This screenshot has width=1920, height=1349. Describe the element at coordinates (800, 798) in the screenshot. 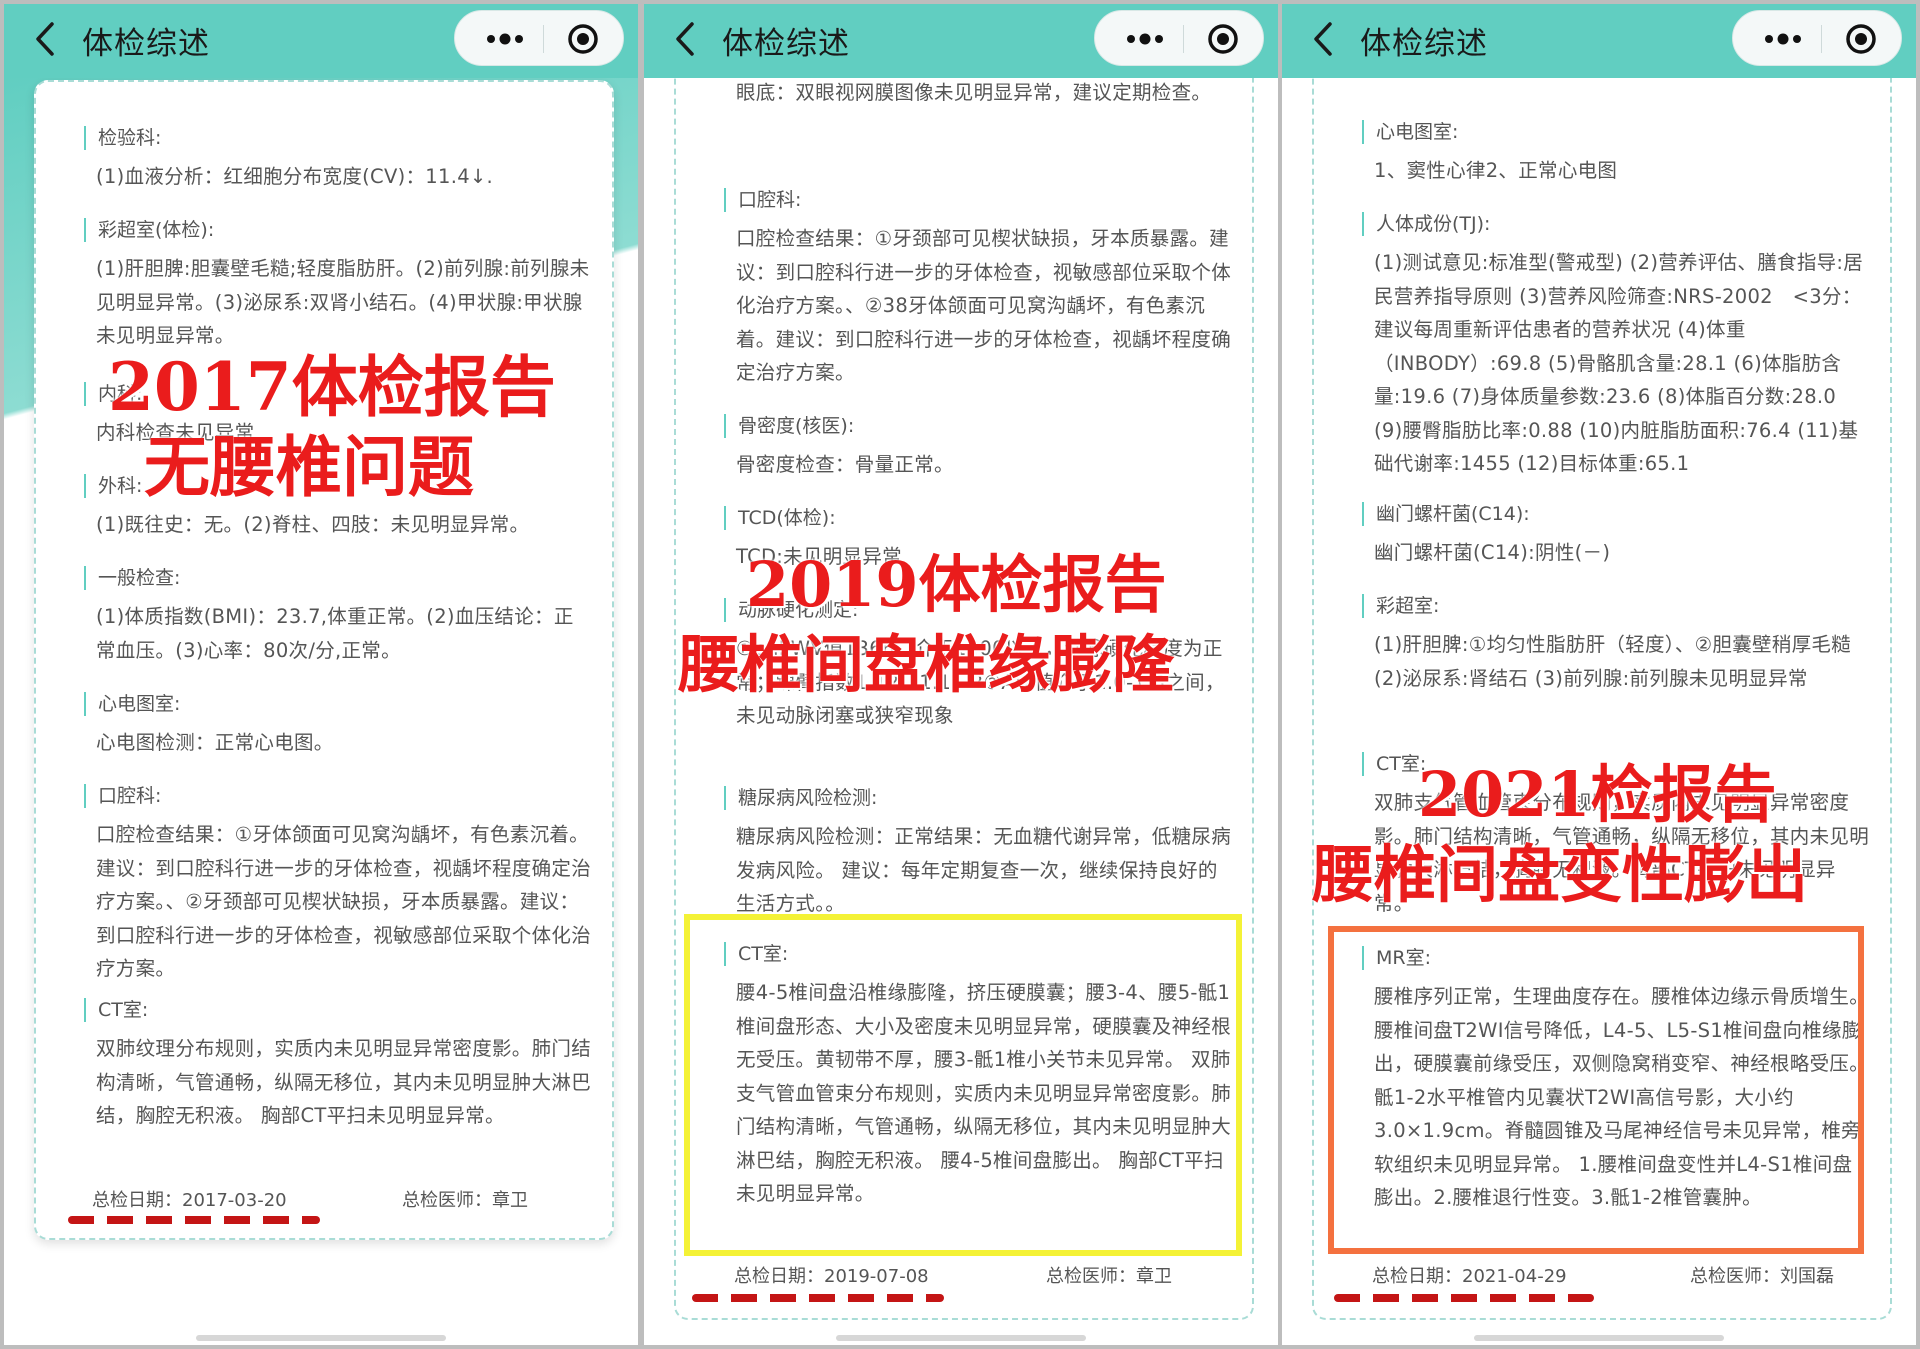

I see `section-title: 糖尿病风险检测:` at that location.